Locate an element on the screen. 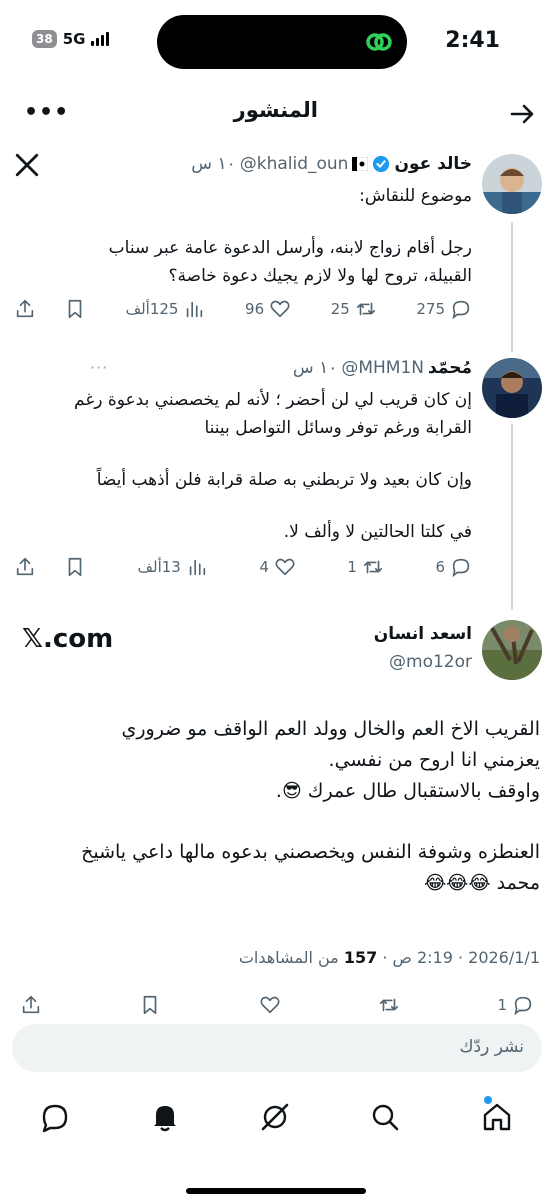 Image resolution: width=554 pixels, height=1200 pixels. post-actions: 275 25 96 125ألف is located at coordinates (243, 309).